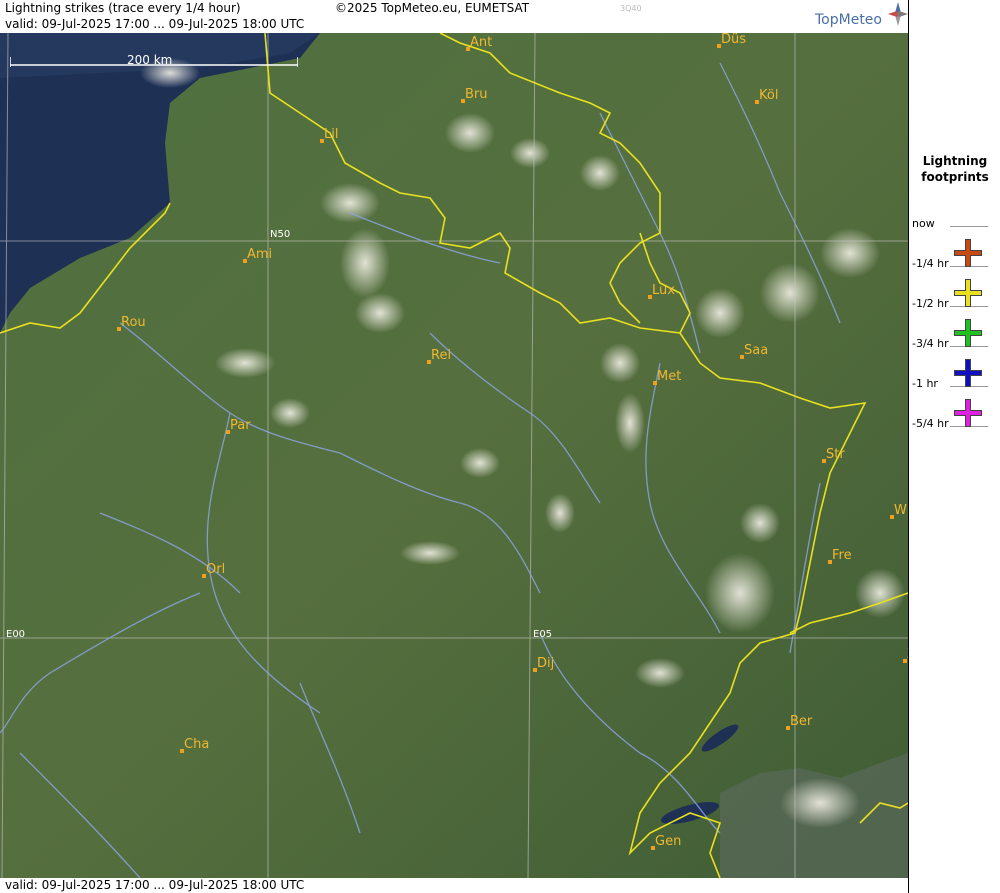 The image size is (1000, 893). What do you see at coordinates (481, 42) in the screenshot?
I see `city-label: Ant` at bounding box center [481, 42].